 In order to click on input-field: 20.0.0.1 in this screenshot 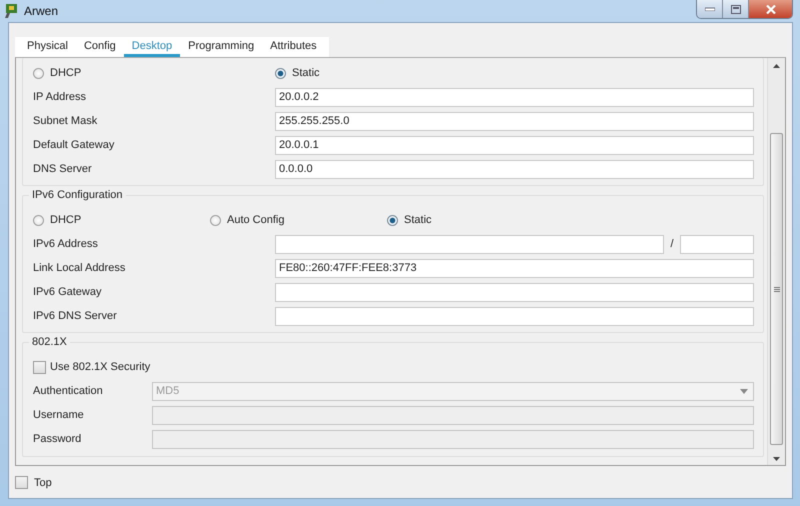, I will do `click(514, 145)`.